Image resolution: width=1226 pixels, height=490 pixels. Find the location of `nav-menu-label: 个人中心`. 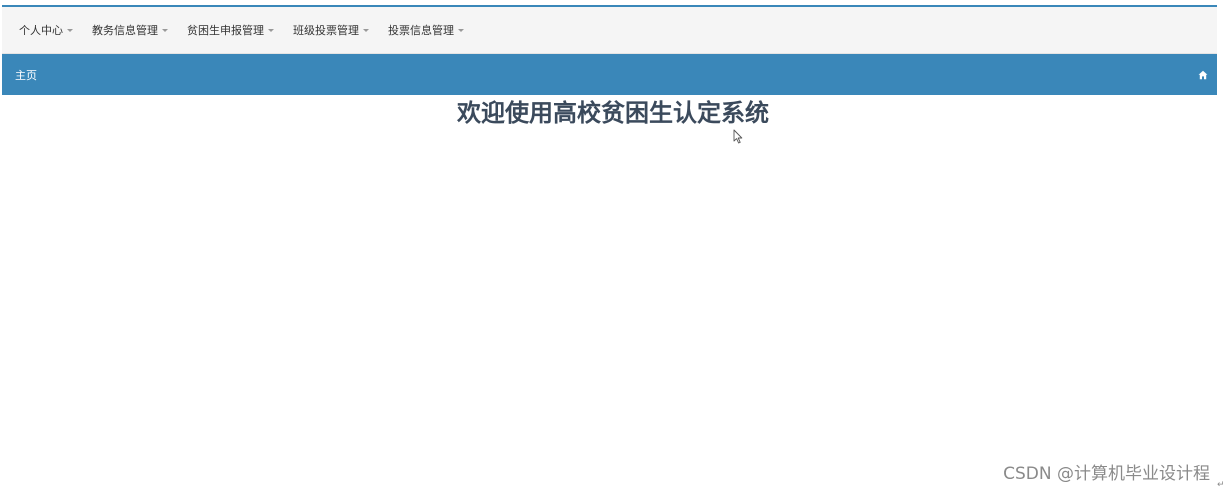

nav-menu-label: 个人中心 is located at coordinates (41, 30).